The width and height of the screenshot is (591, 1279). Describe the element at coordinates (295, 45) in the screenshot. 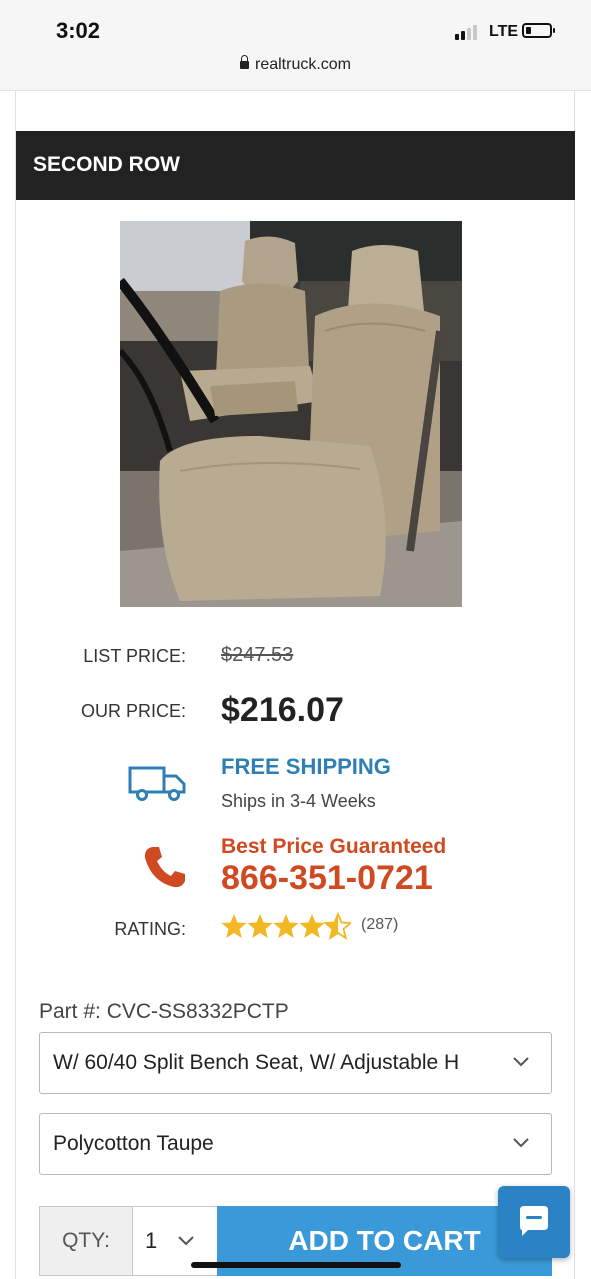

I see `status-bar: 3:02 LTE realtruck.com` at that location.